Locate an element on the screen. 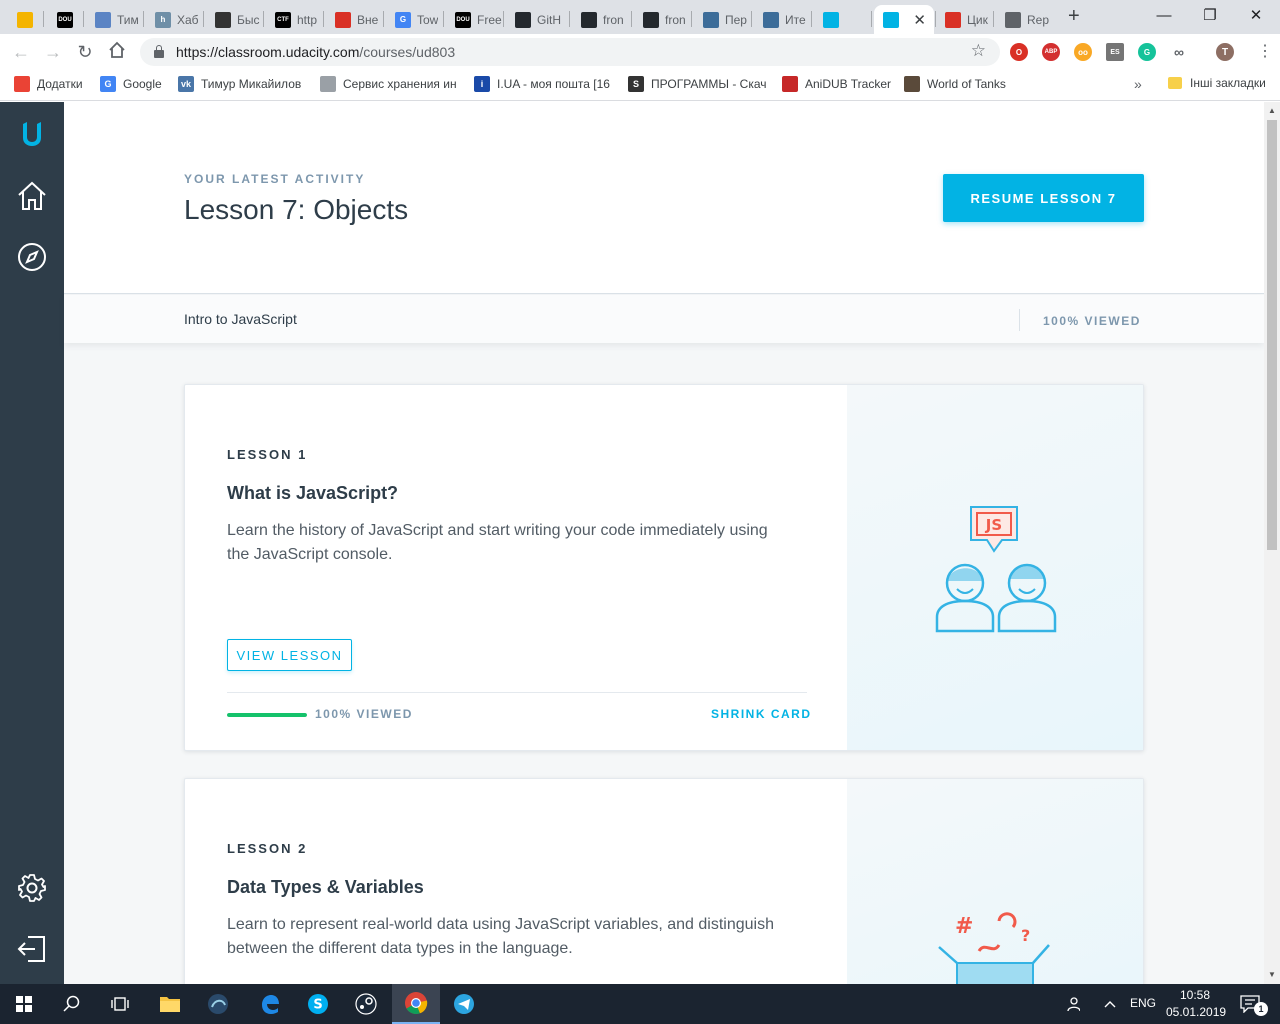 The image size is (1280, 1024). browser-tab: Пер is located at coordinates (722, 19).